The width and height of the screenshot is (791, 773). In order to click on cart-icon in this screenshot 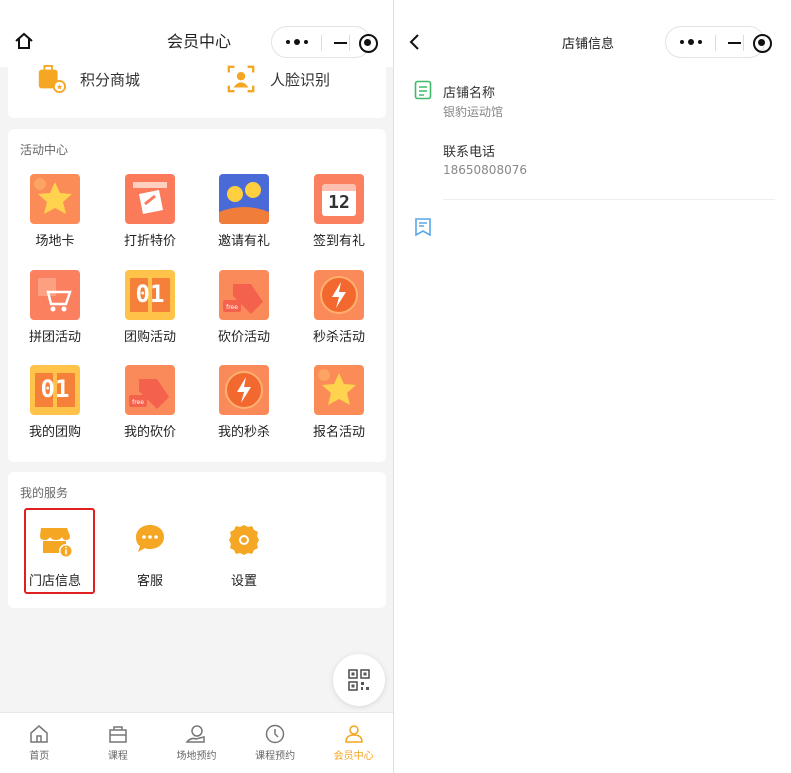, I will do `click(55, 295)`.